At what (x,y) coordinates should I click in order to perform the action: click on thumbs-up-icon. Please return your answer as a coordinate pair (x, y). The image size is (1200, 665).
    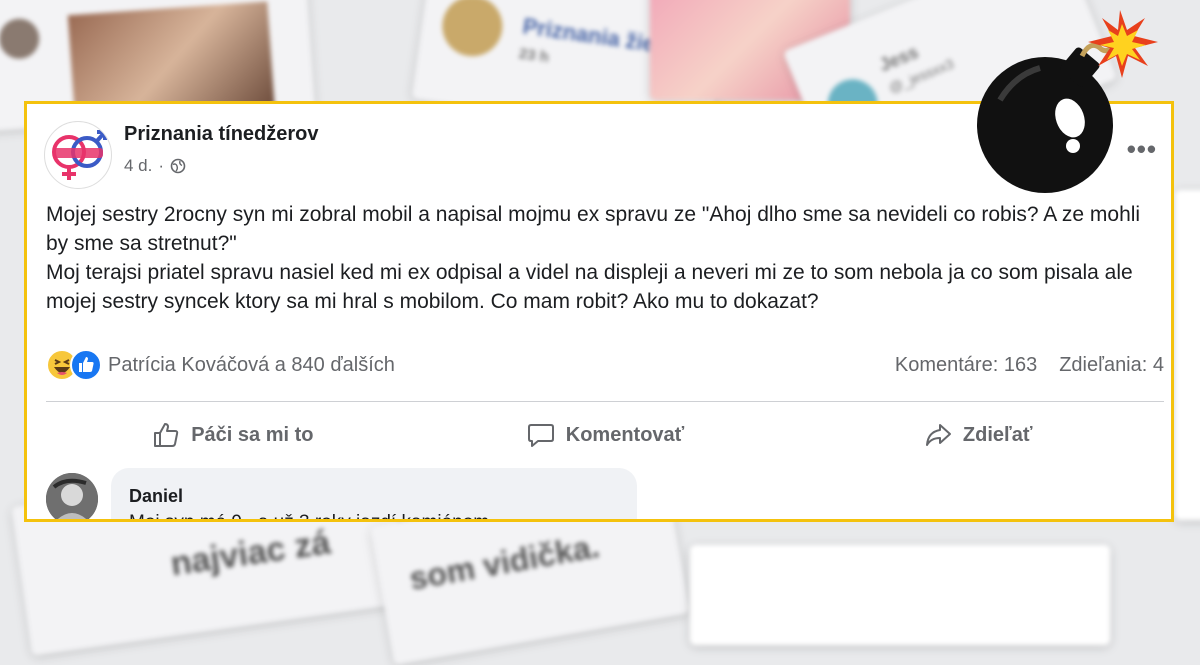
    Looking at the image, I should click on (166, 435).